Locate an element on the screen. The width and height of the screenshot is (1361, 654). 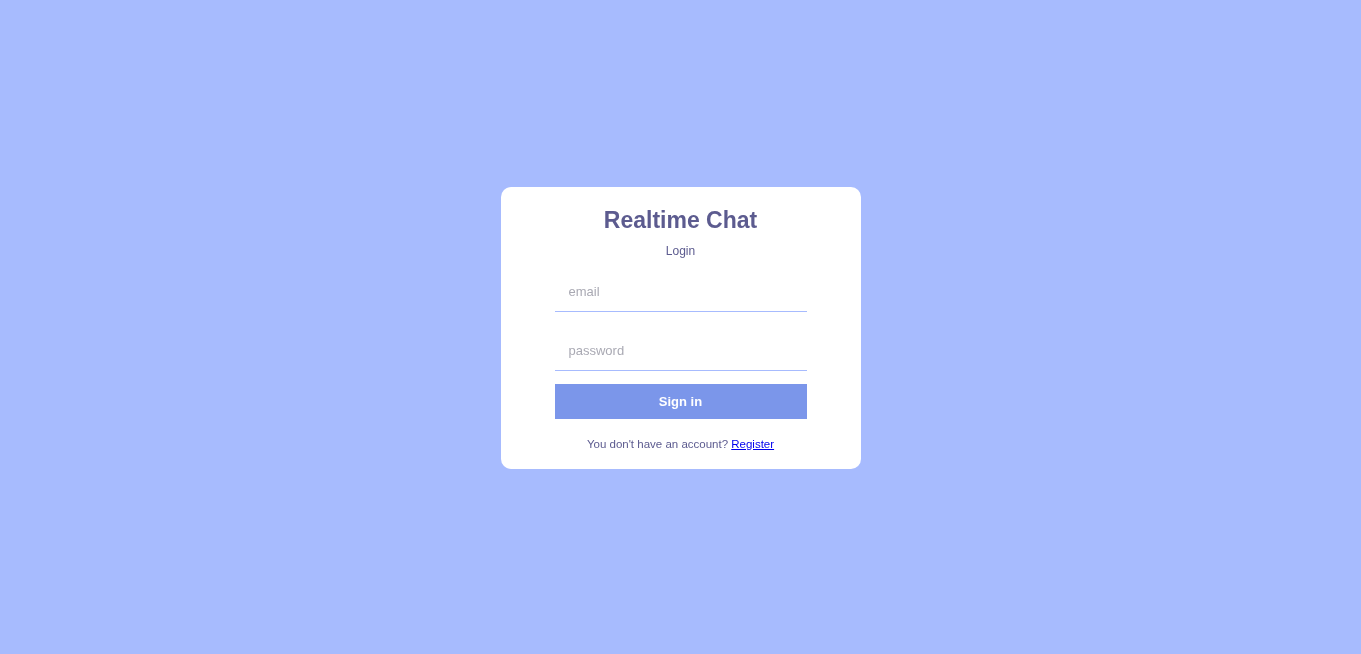
input-field: password is located at coordinates (680, 350).